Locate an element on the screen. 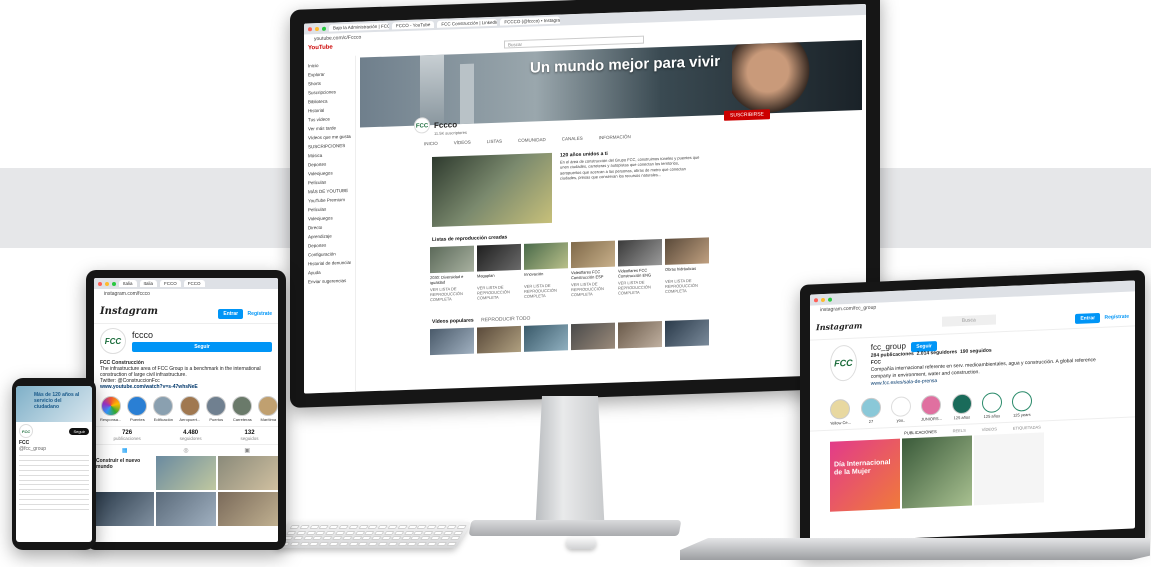  playlist-title: Innovación is located at coordinates (546, 276).